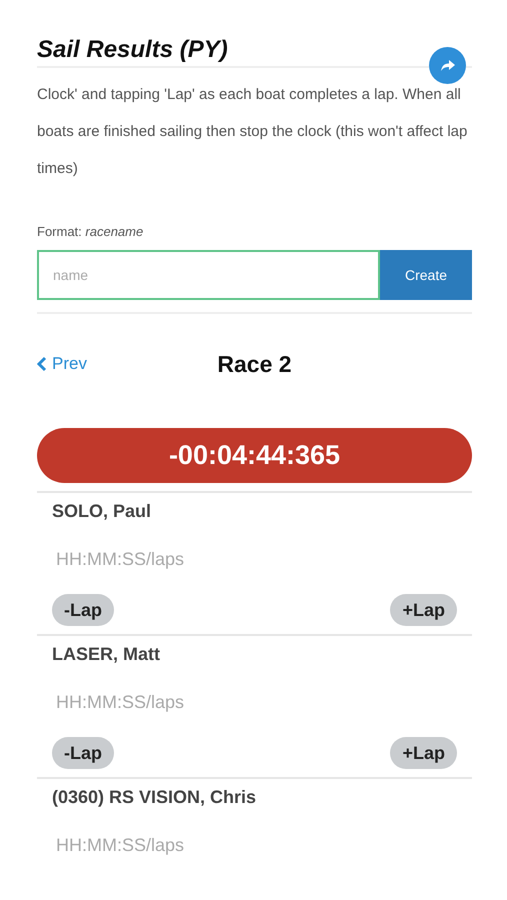 This screenshot has height=900, width=507. I want to click on share-button, so click(447, 65).